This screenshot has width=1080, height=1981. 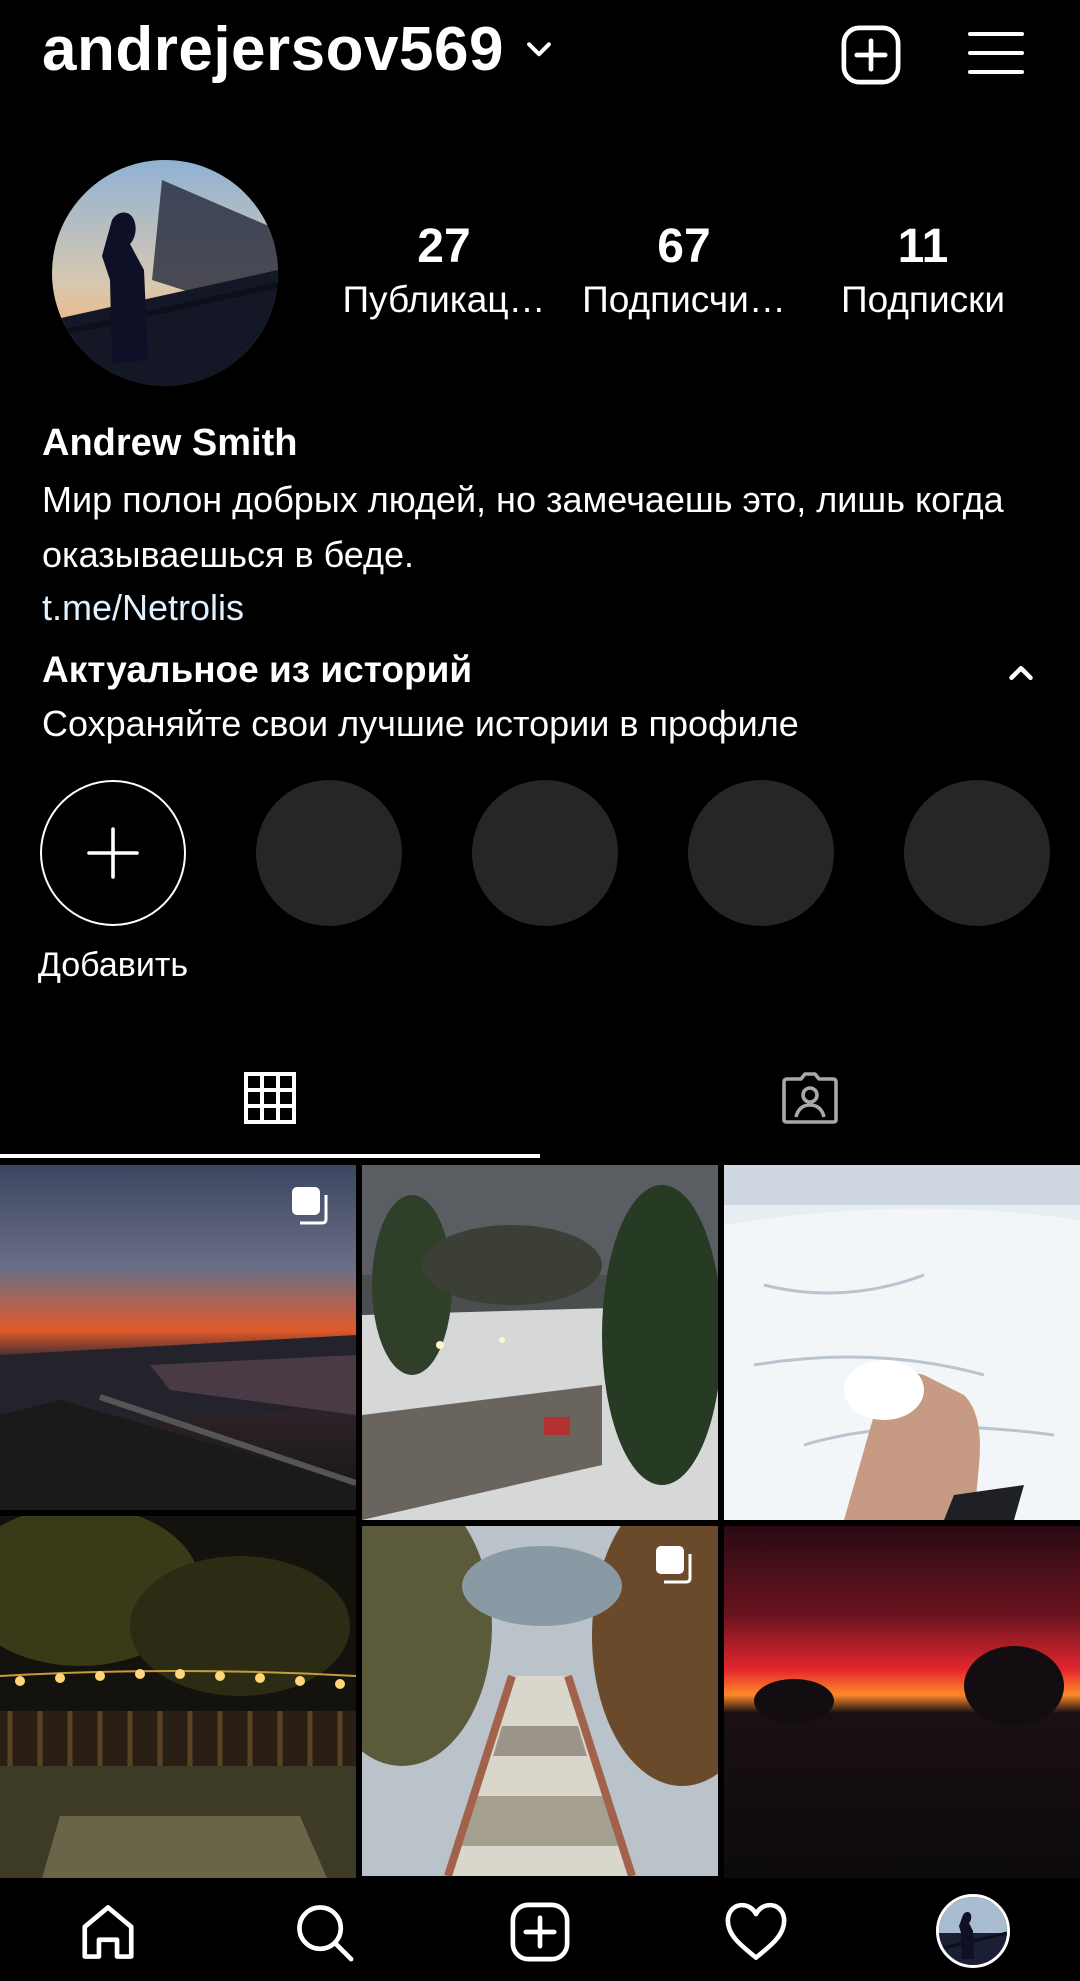 I want to click on highlights-row: Добавить, so click(x=540, y=890).